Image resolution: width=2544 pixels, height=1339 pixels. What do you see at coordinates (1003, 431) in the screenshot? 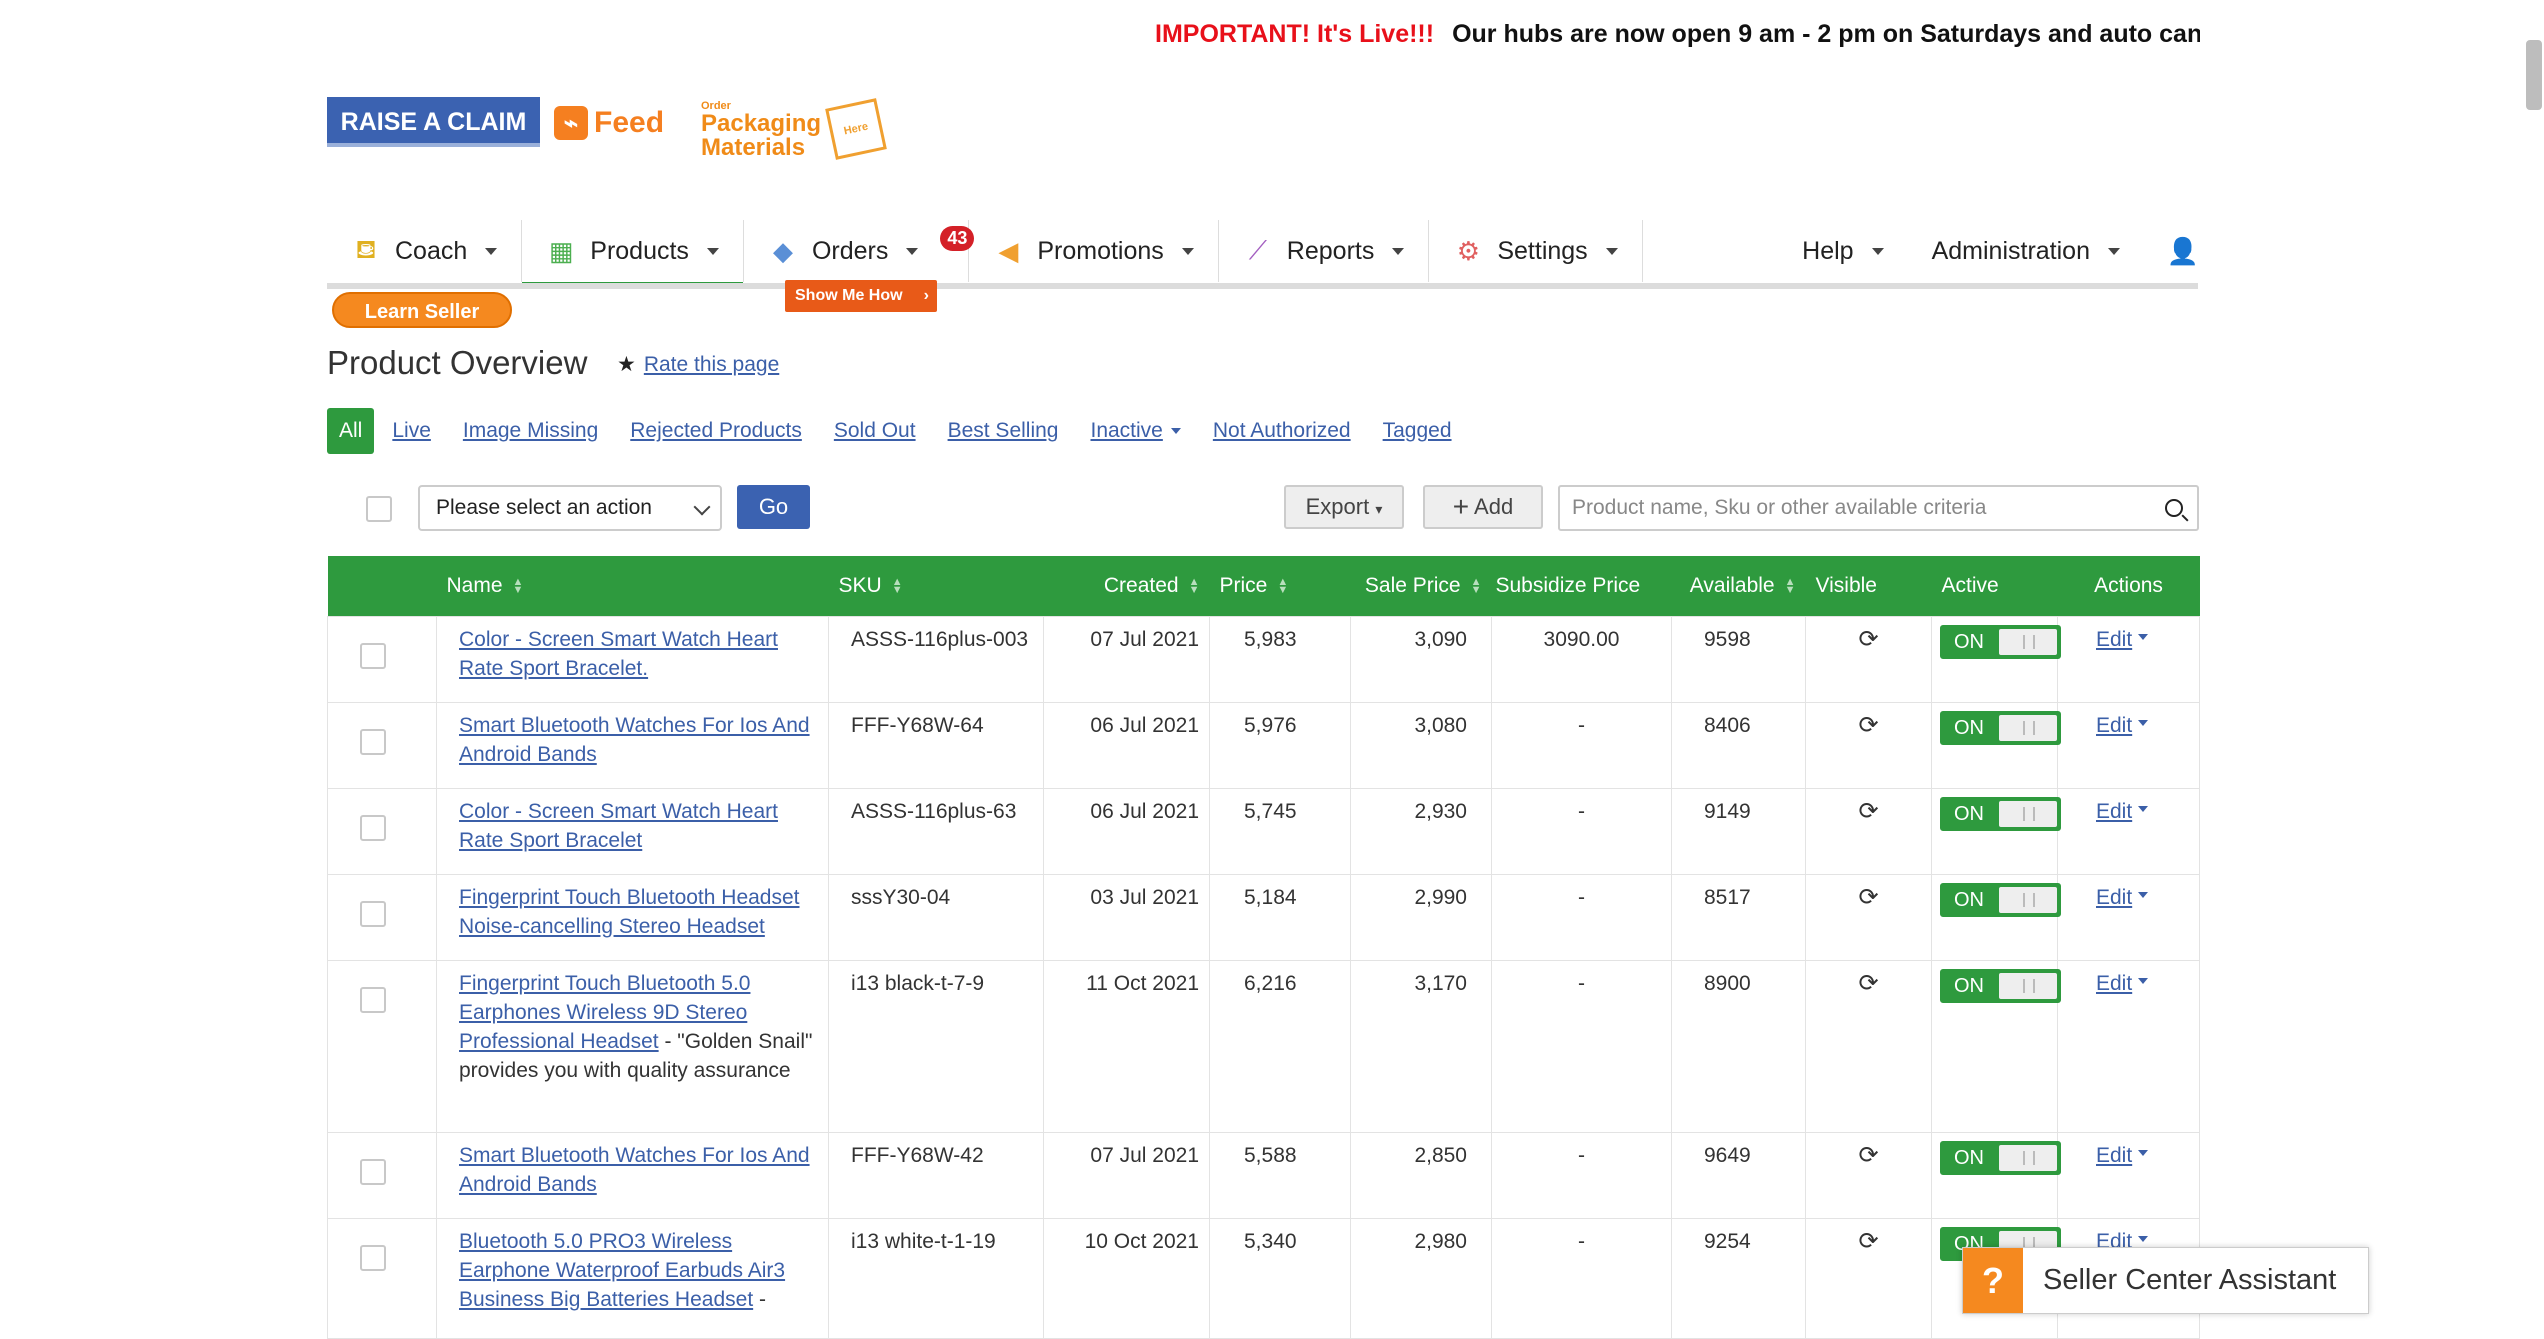
I see `filter-best-selling: Best Selling` at bounding box center [1003, 431].